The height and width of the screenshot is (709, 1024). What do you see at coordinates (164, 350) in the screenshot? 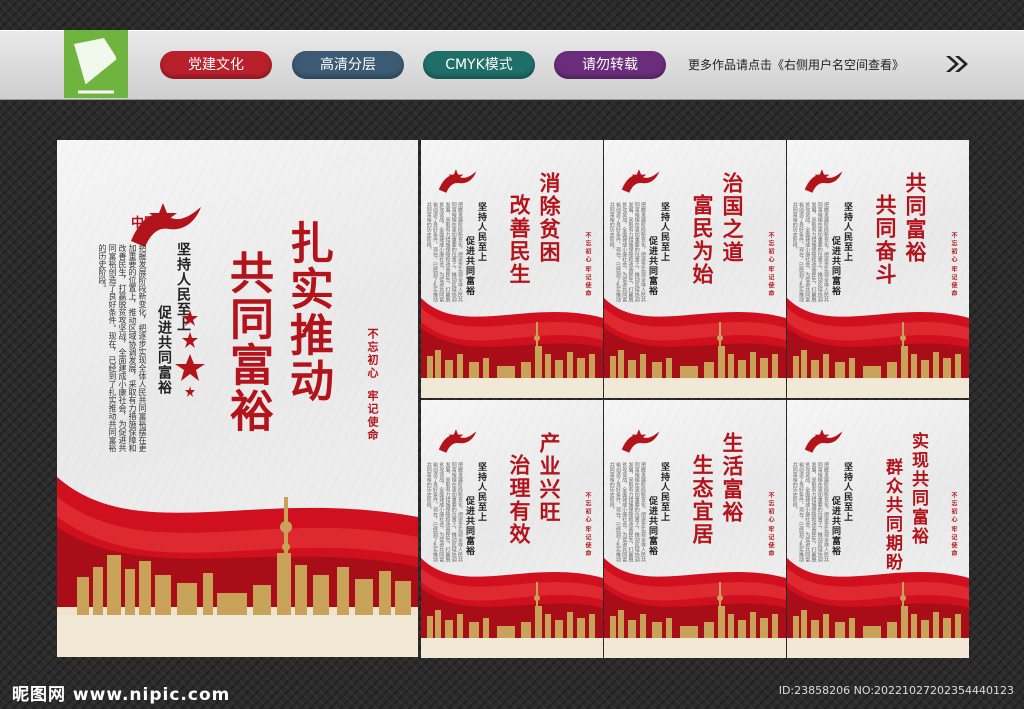
I see `main-slogan-2: 促进共同富裕` at bounding box center [164, 350].